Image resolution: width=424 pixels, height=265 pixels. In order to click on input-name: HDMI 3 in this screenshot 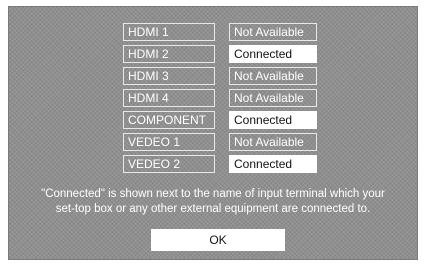, I will do `click(169, 76)`.